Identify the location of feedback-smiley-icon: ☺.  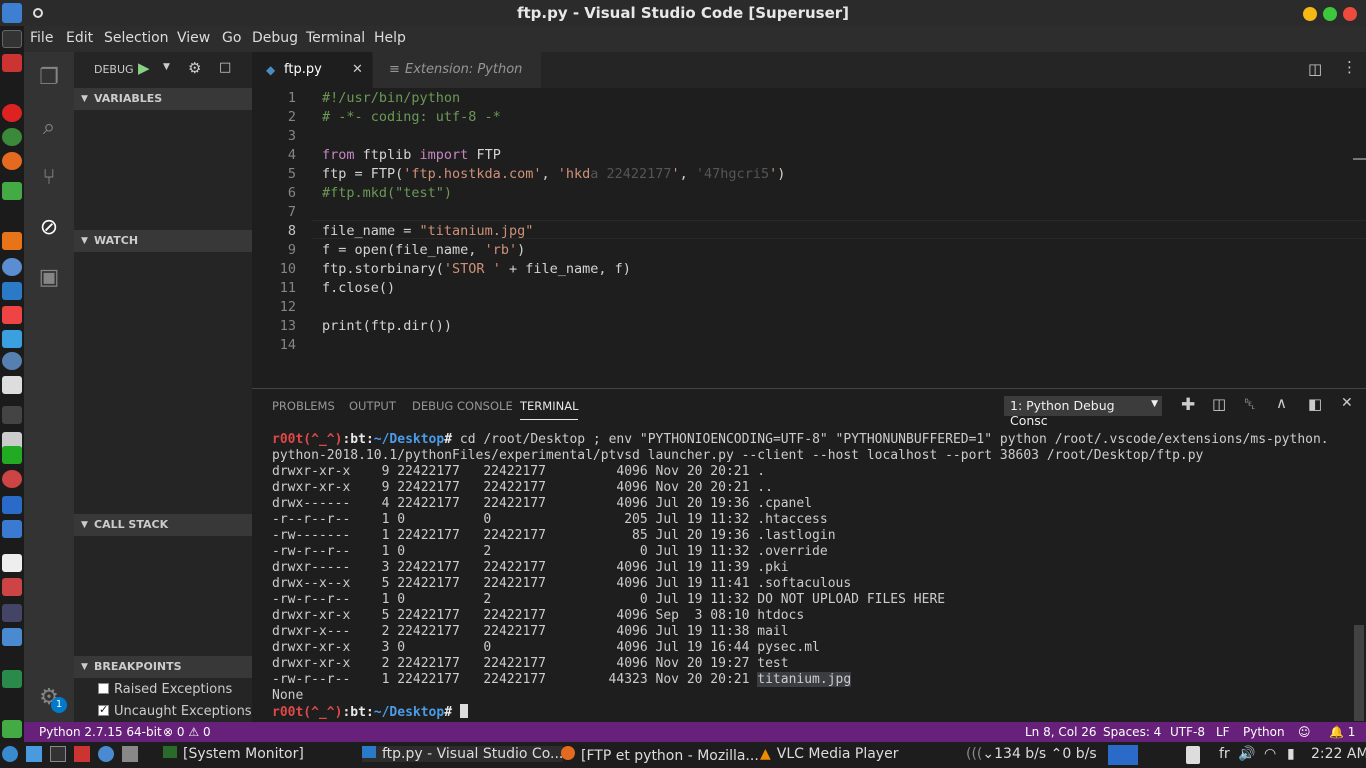
(1304, 732).